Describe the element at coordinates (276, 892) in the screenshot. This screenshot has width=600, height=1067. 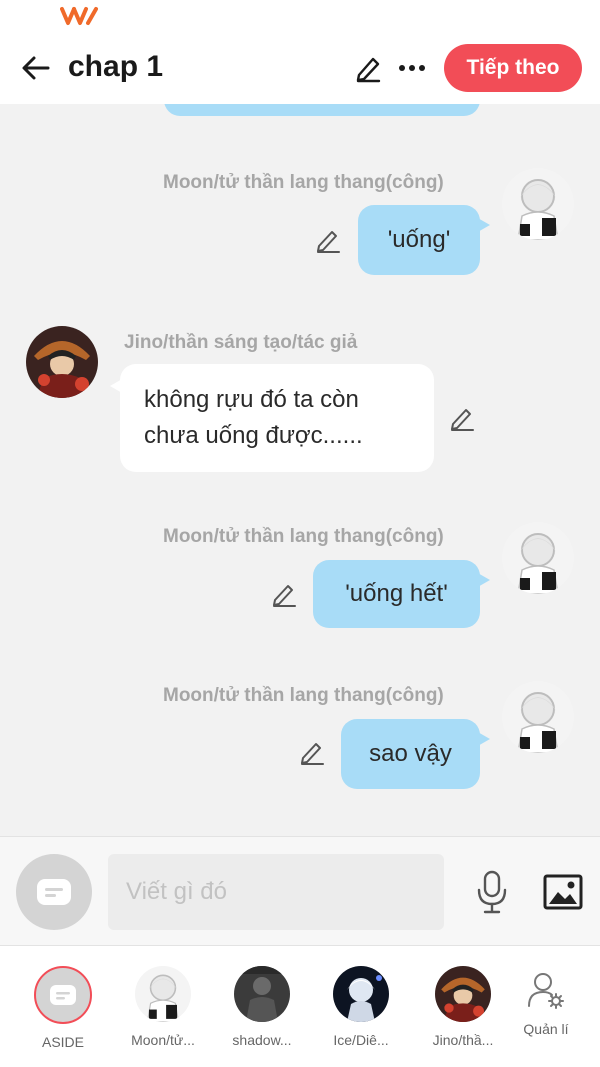
I see `message-input` at that location.